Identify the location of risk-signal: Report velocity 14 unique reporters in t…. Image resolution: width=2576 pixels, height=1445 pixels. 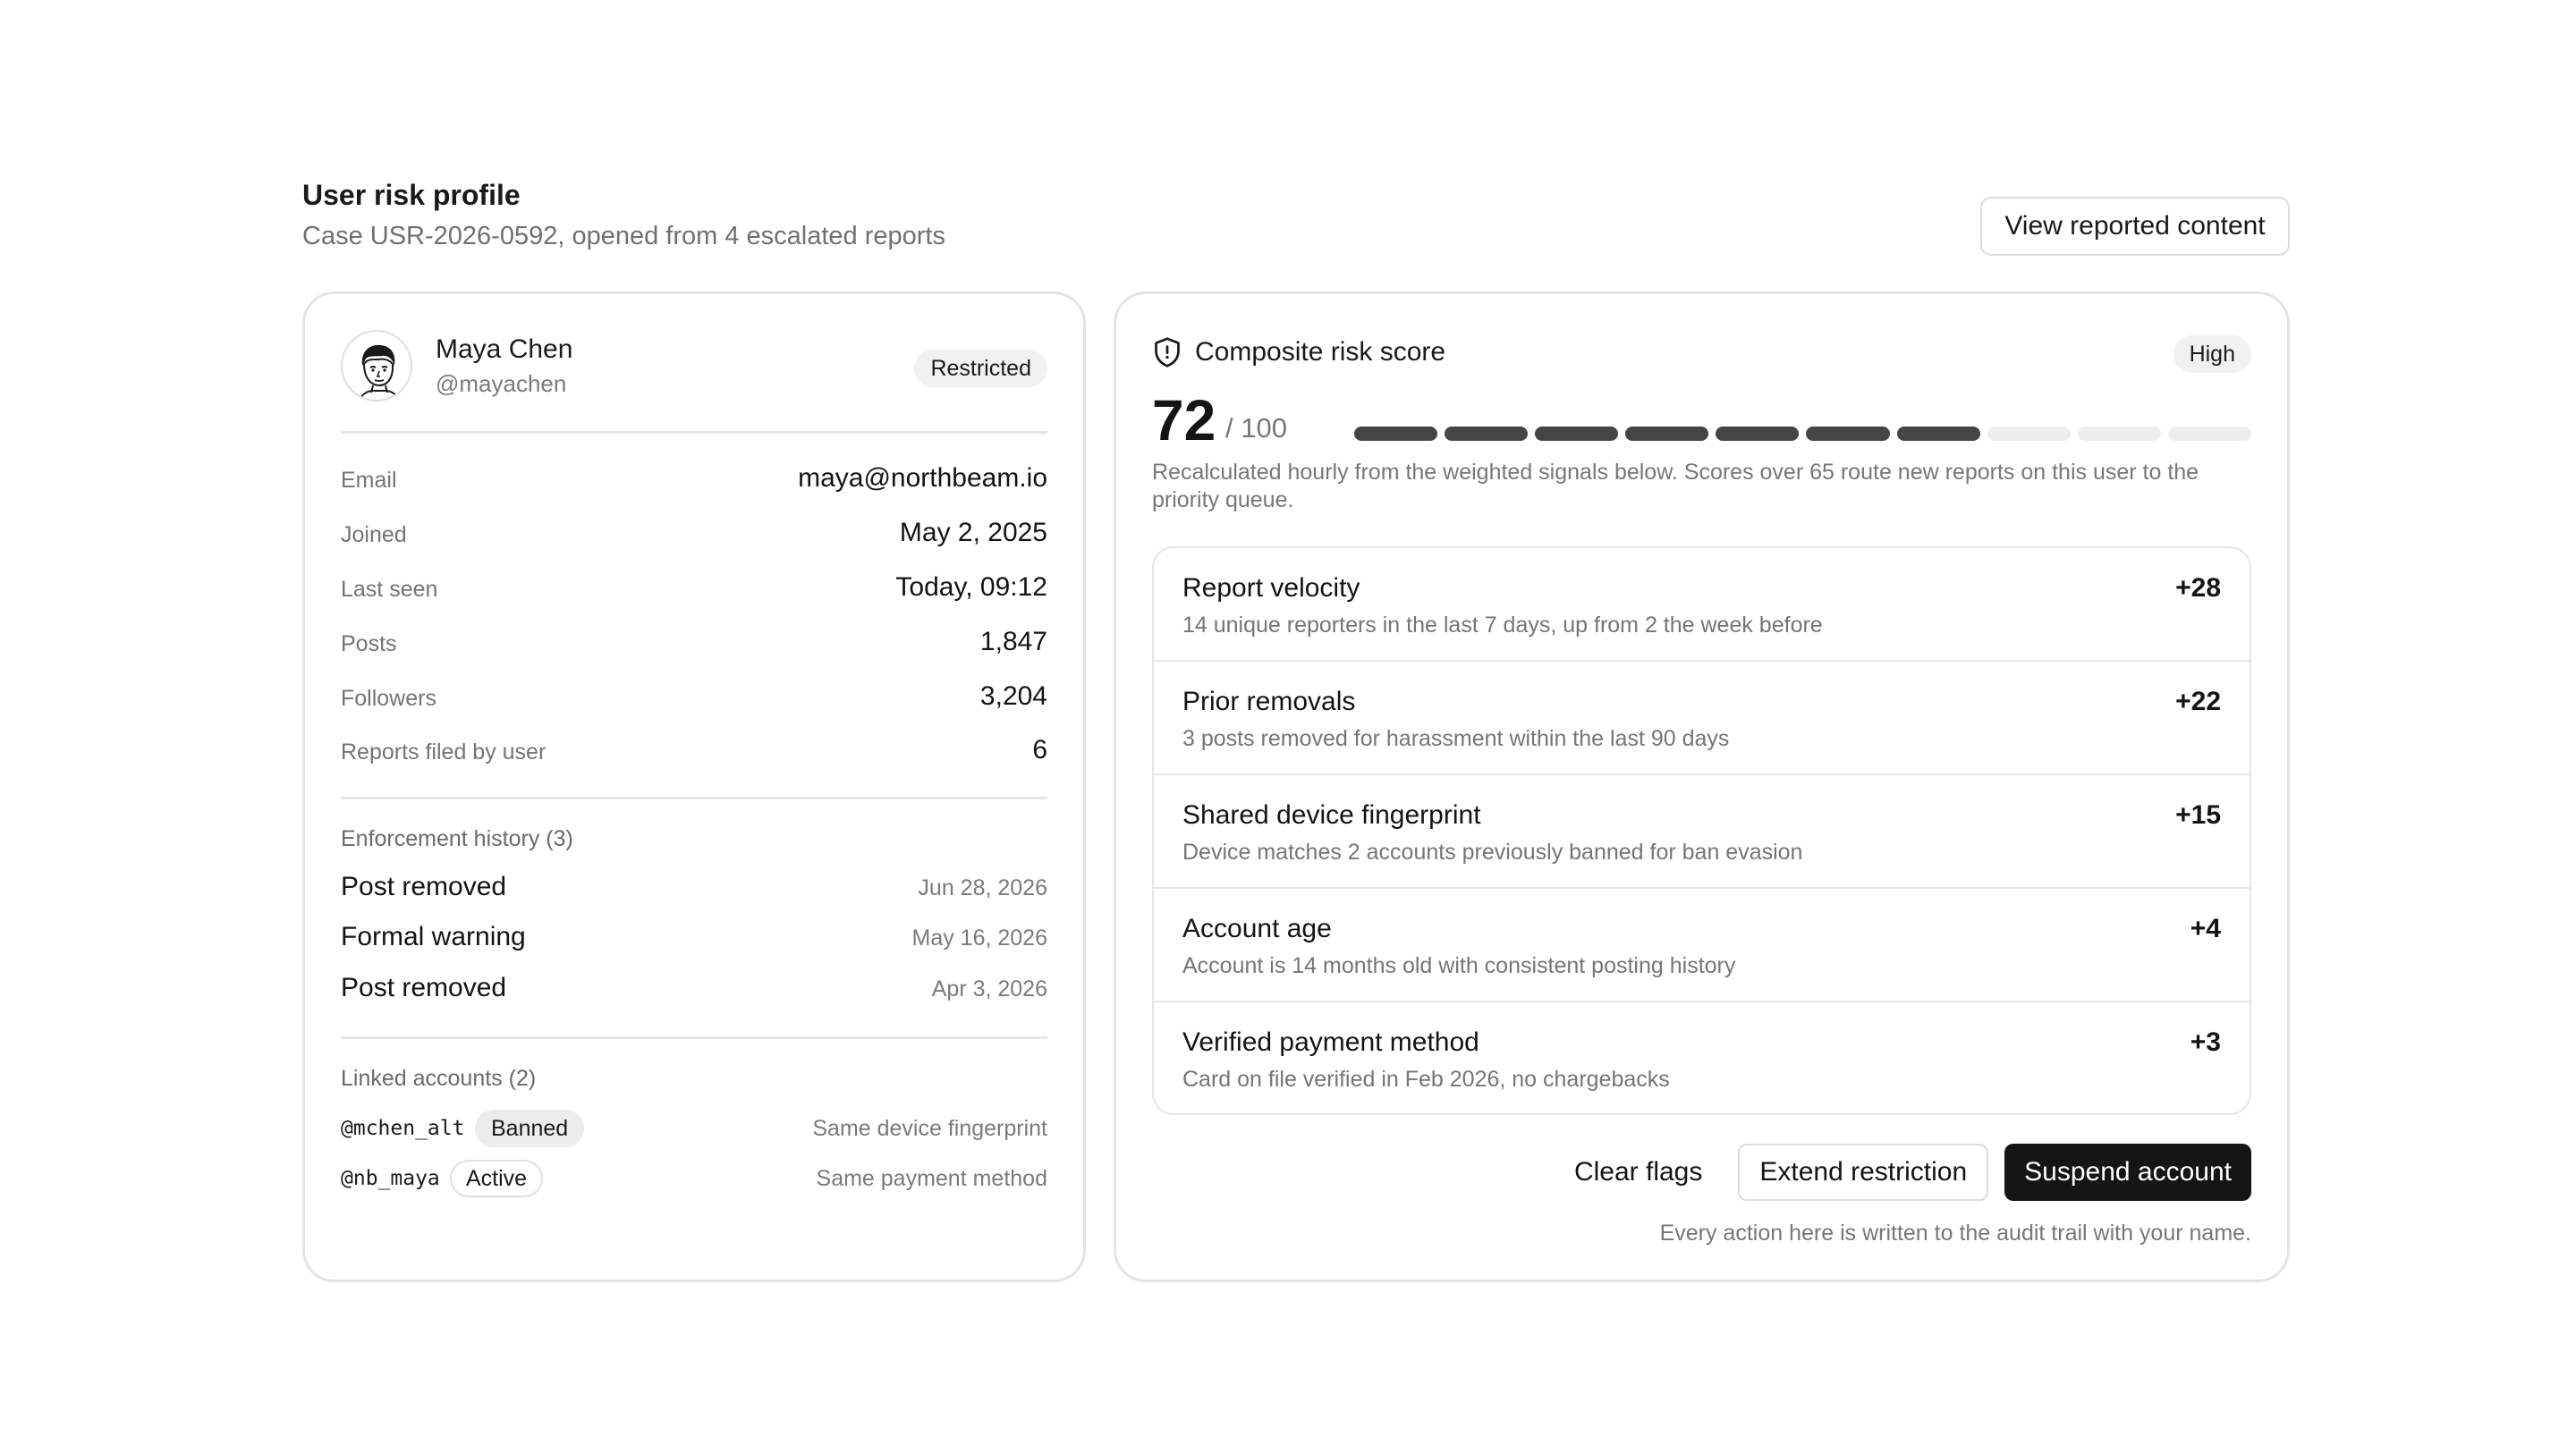
(1702, 605).